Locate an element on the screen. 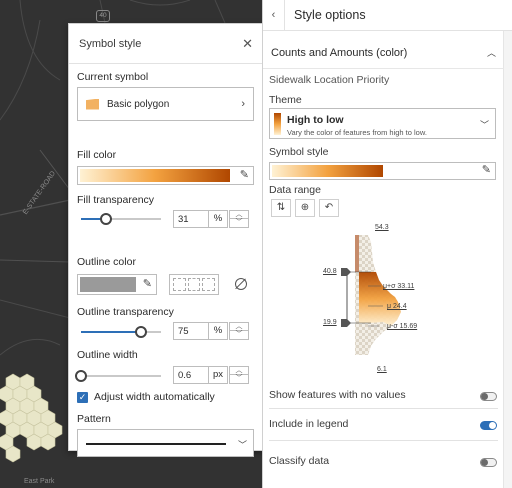 The height and width of the screenshot is (488, 512). style-options-title: Style options is located at coordinates (330, 15).